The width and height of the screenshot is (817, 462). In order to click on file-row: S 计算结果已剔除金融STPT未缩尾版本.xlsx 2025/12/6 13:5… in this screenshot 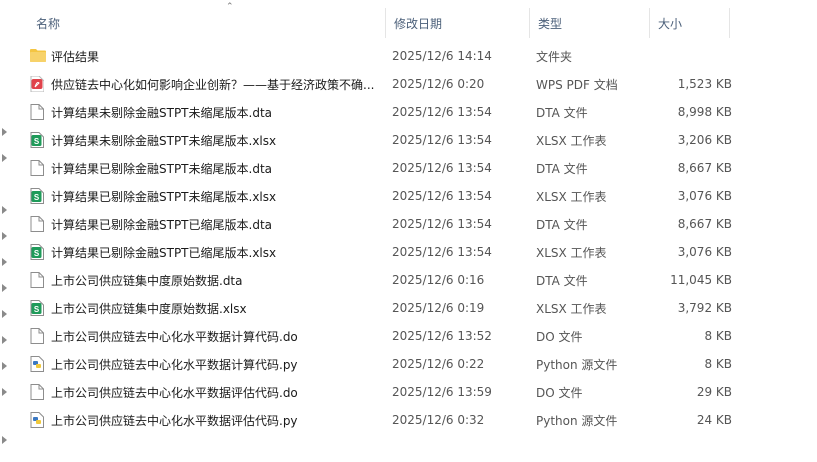, I will do `click(390, 196)`.